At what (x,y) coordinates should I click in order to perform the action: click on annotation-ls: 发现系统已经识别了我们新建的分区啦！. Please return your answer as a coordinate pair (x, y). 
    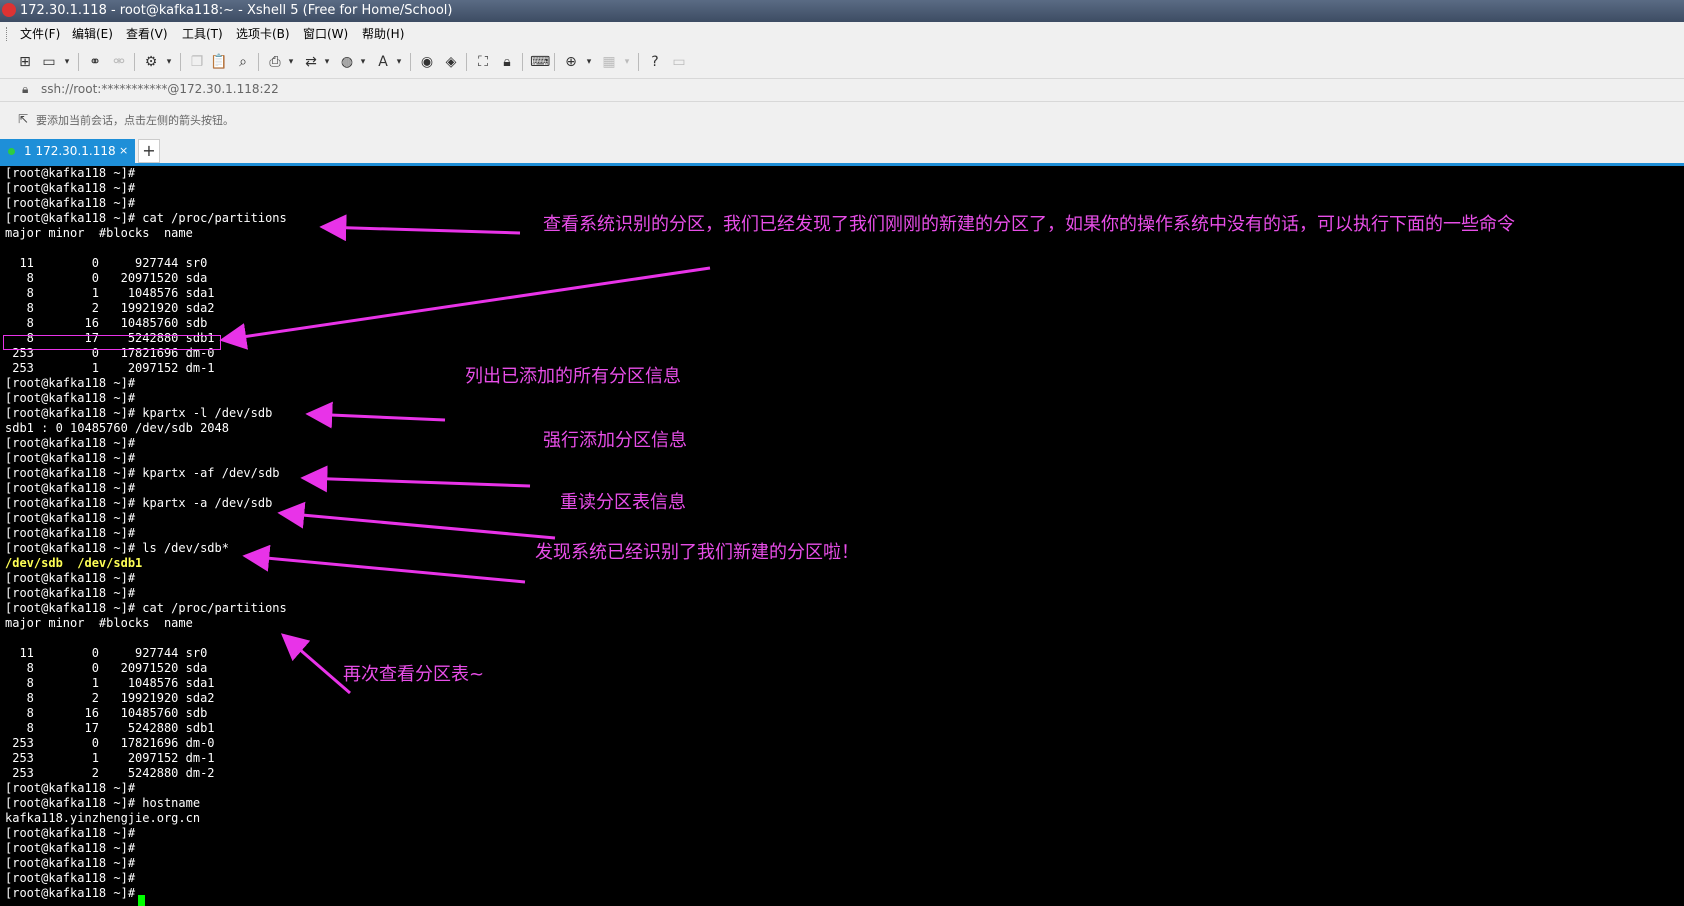
    Looking at the image, I should click on (697, 552).